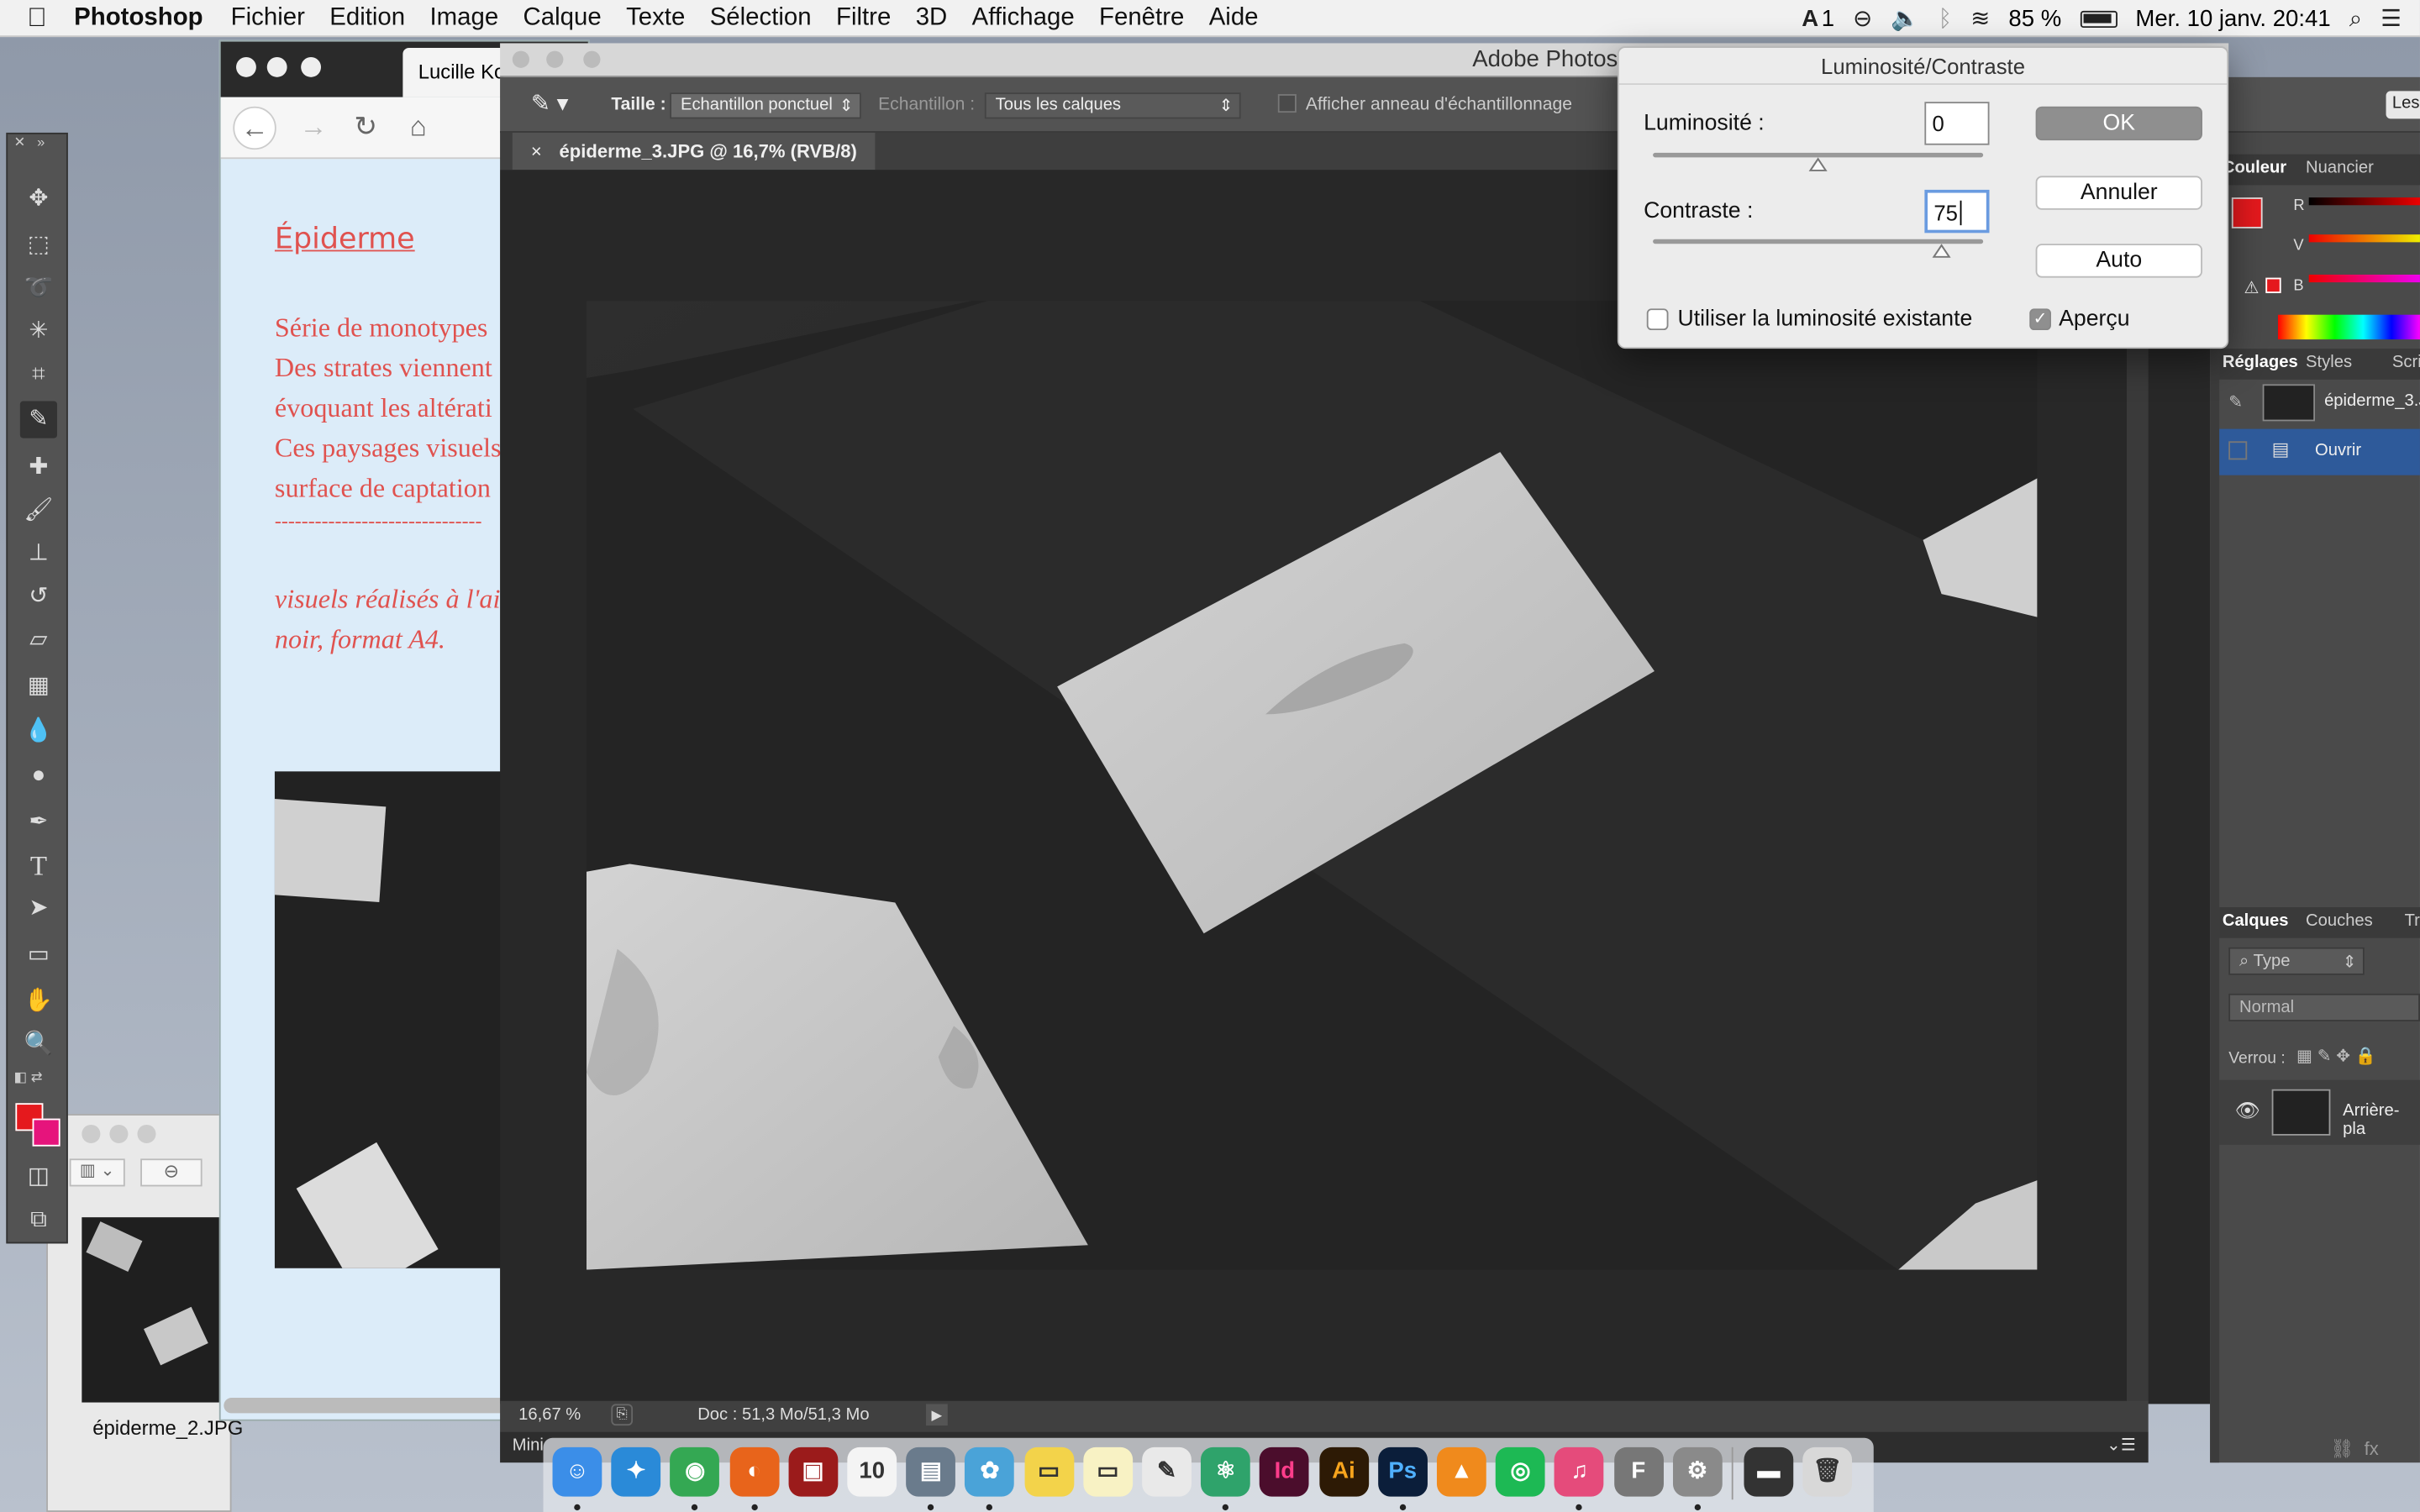 Image resolution: width=2420 pixels, height=1512 pixels. Describe the element at coordinates (2403, 105) in the screenshot. I see `workspace-button: Les` at that location.